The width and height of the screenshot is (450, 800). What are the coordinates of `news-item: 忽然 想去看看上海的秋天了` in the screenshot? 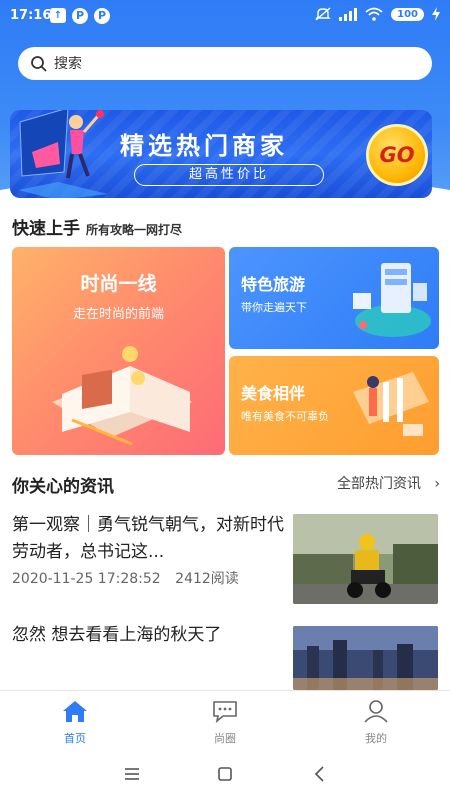 It's located at (225, 656).